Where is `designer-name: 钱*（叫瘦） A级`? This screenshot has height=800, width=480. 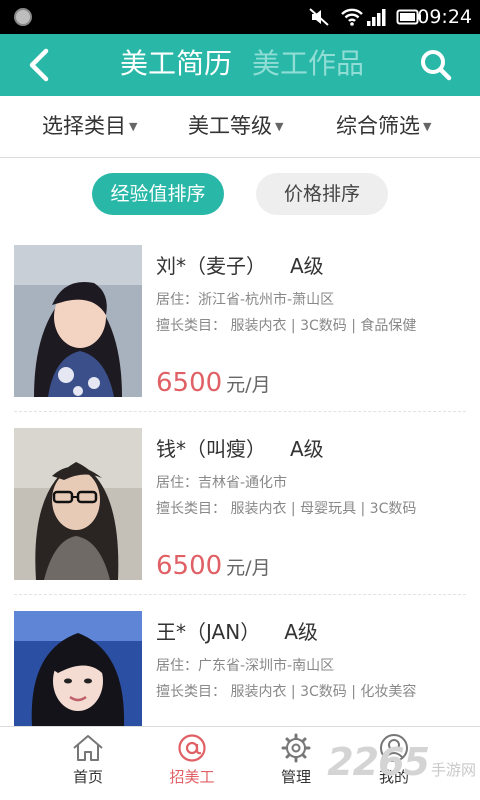
designer-name: 钱*（叫瘦） A级 is located at coordinates (240, 449).